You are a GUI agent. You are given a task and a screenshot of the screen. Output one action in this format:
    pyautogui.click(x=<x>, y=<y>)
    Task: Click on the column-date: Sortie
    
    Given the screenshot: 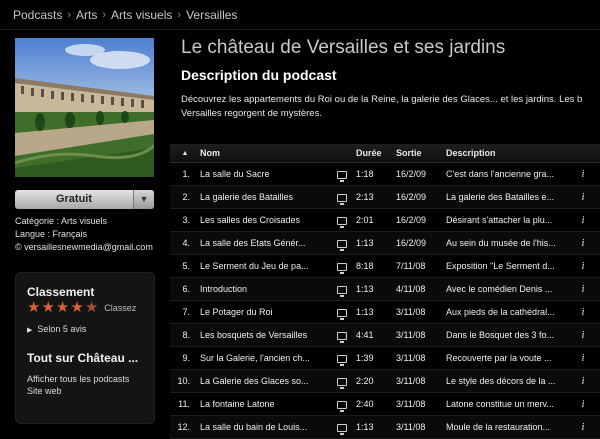 What is the action you would take?
    pyautogui.click(x=421, y=153)
    